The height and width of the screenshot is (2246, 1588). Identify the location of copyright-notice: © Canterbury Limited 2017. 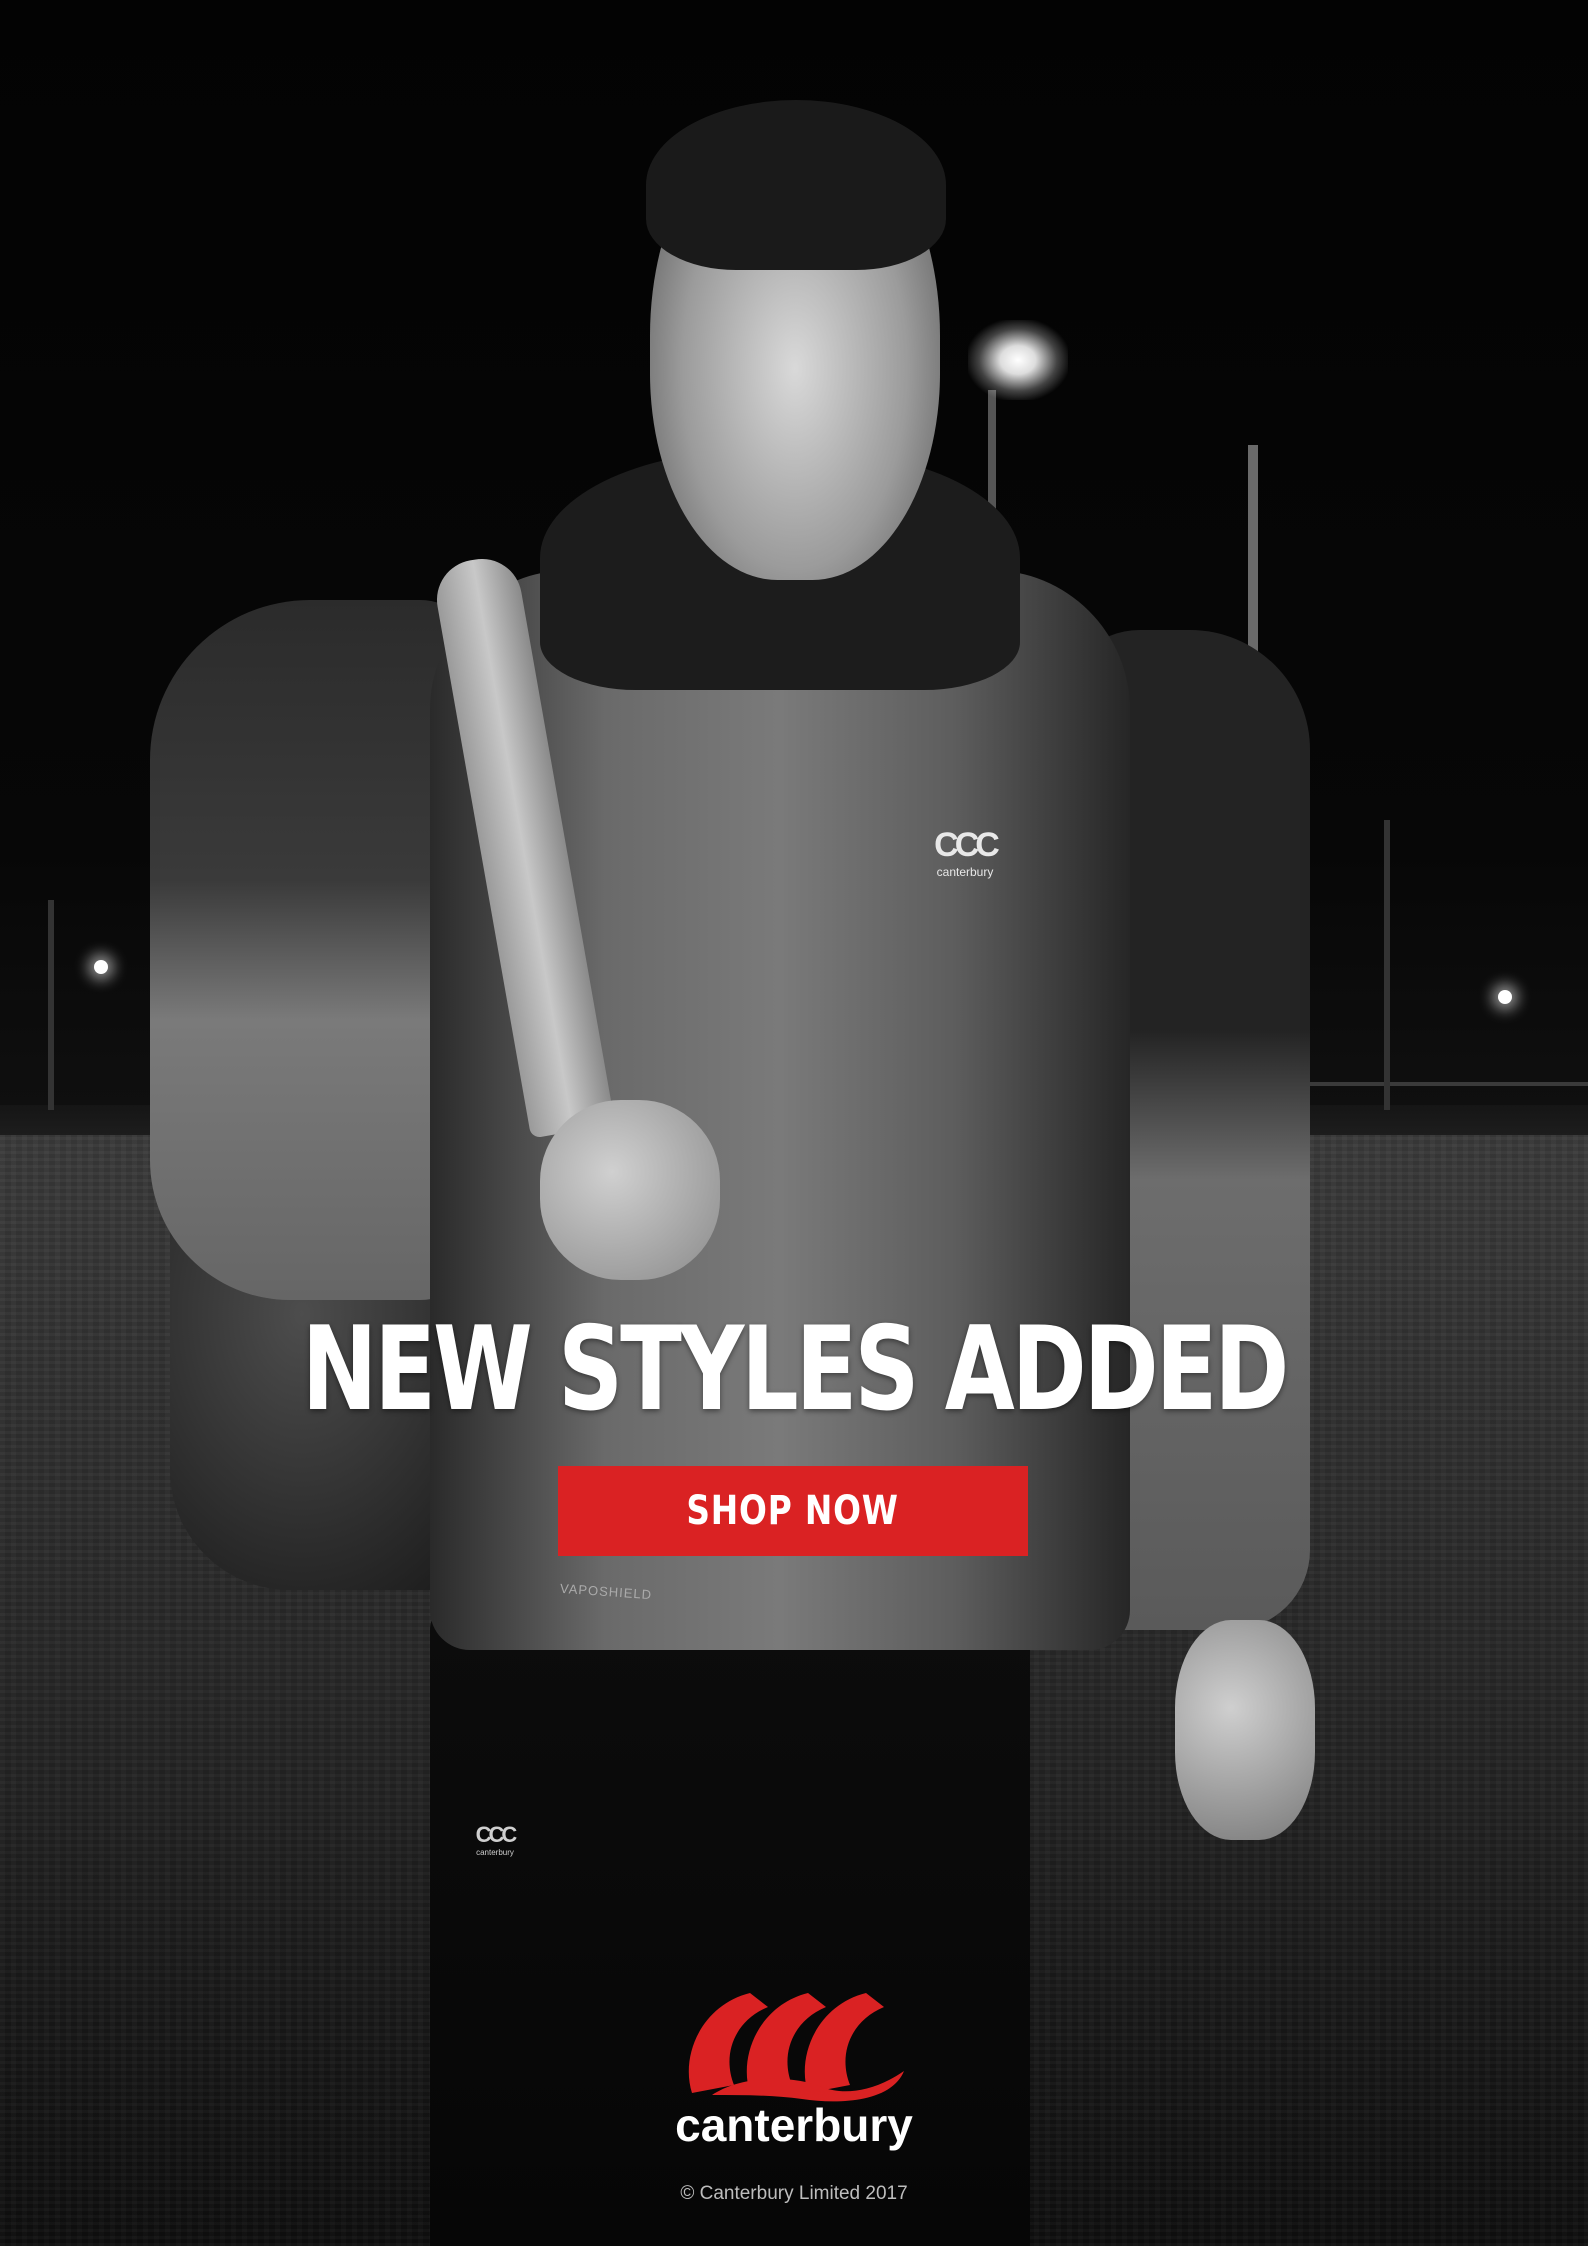
(794, 2193).